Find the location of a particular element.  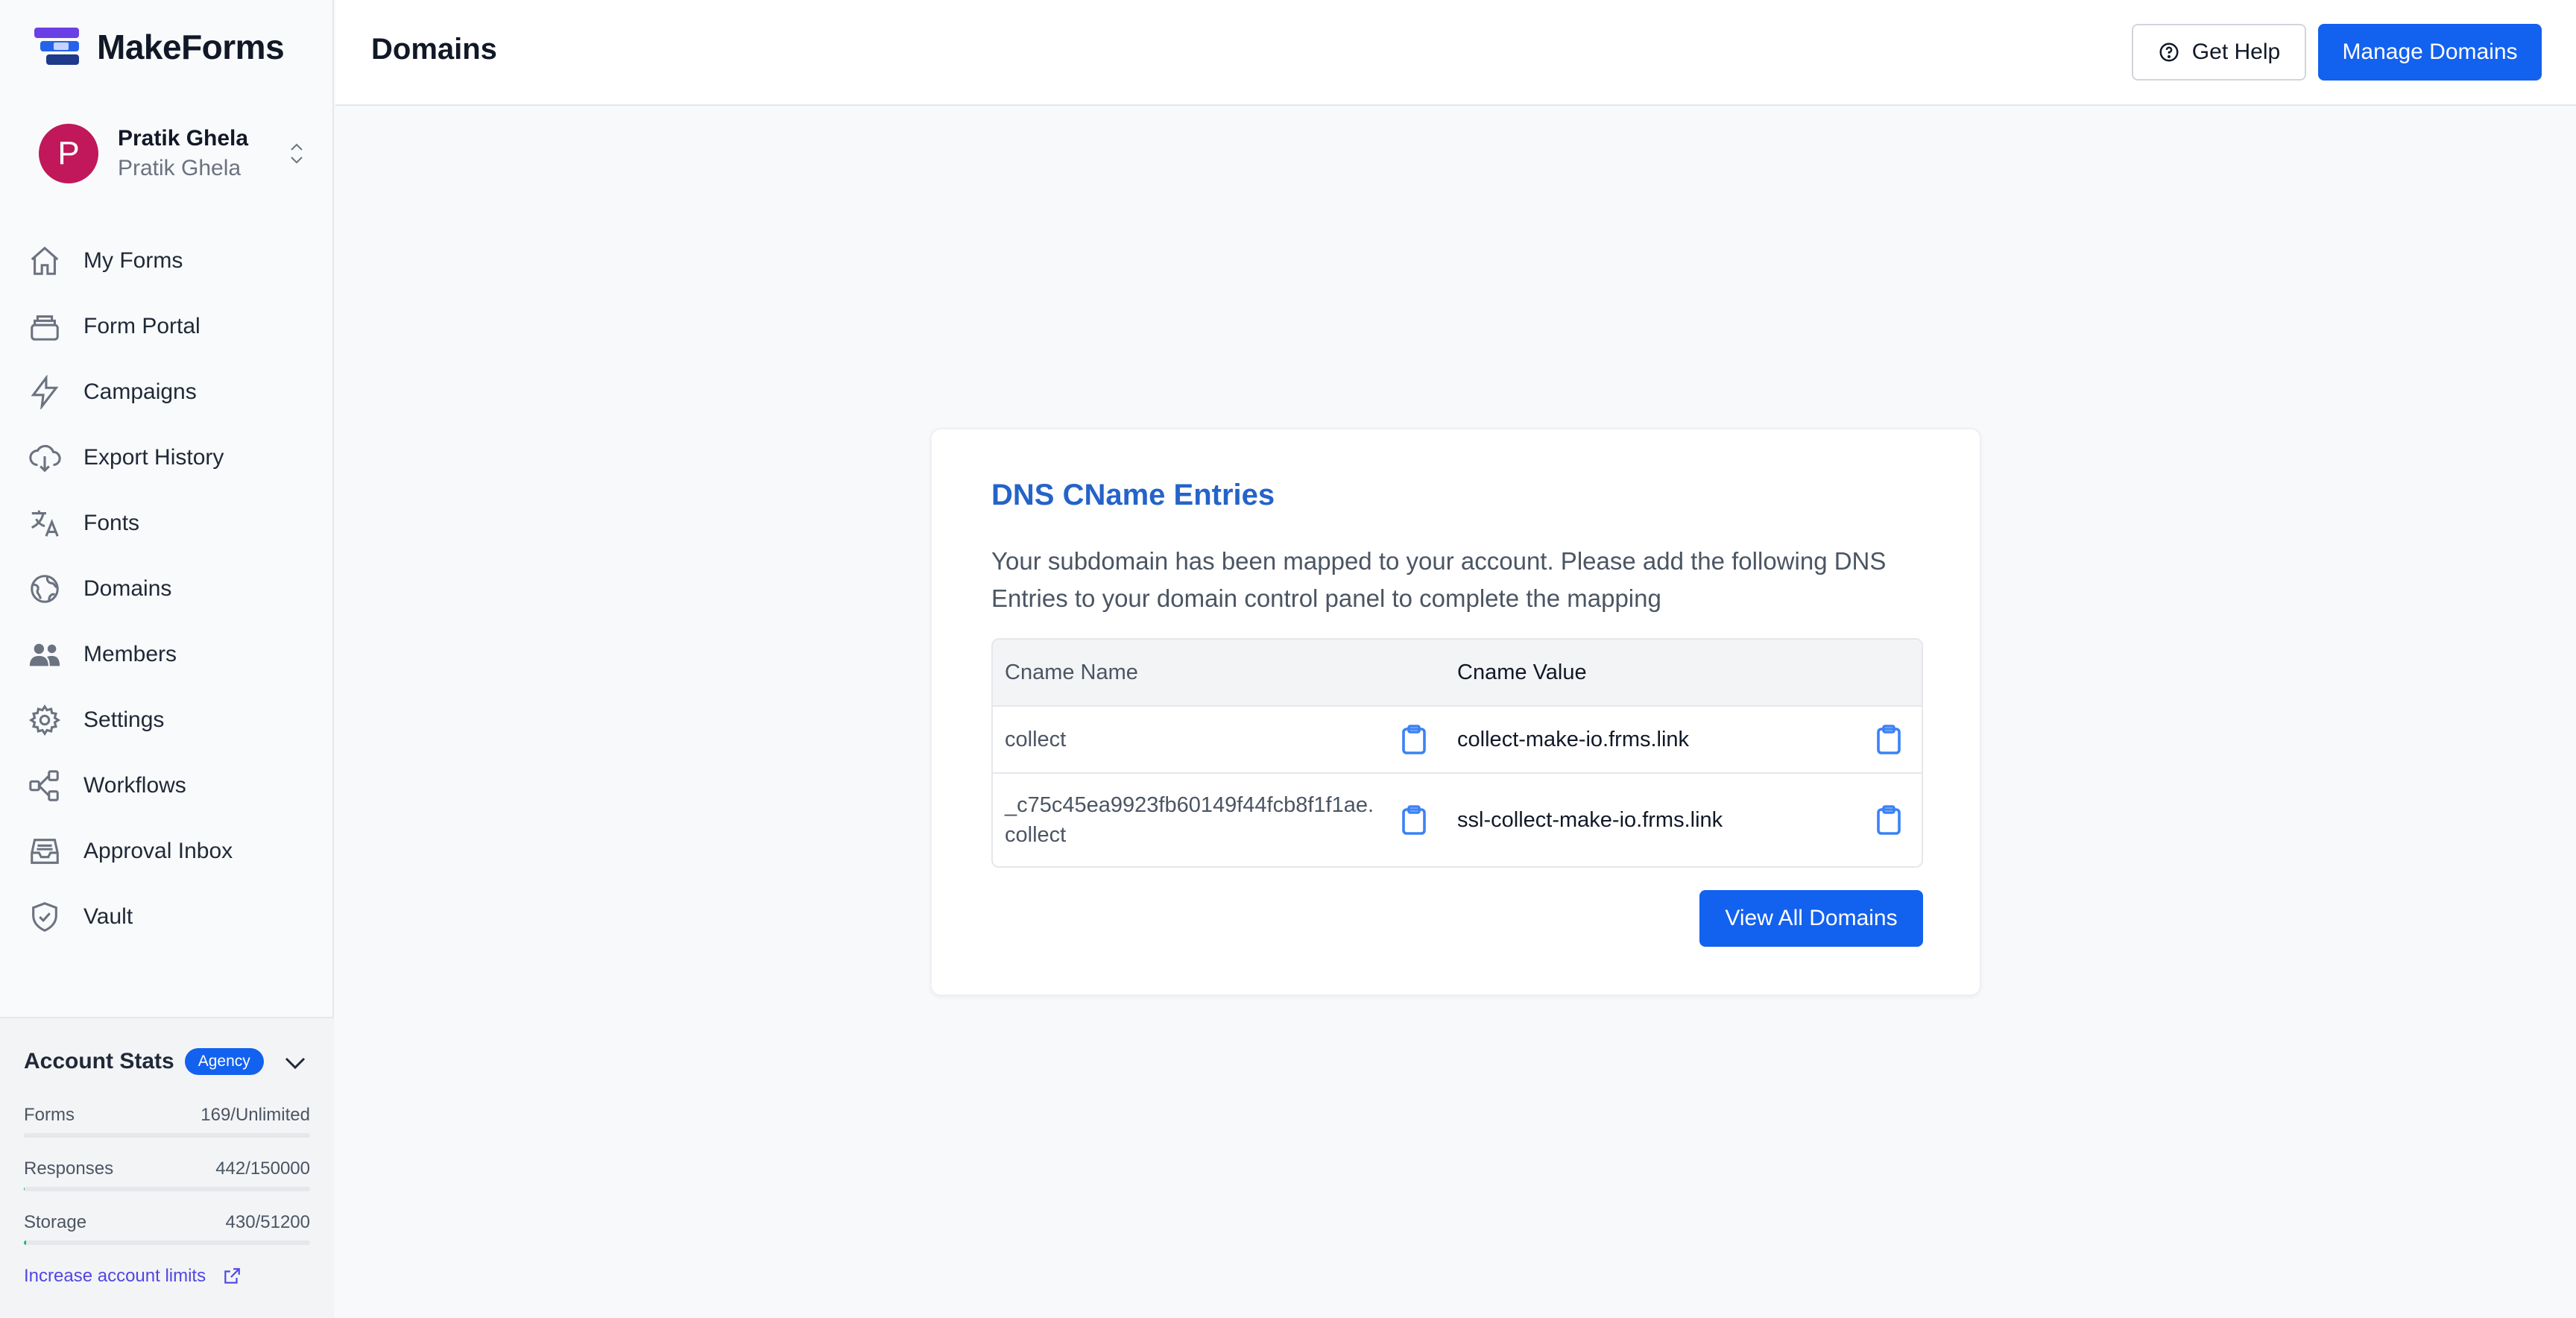

table-header: Cname Name Cname Value is located at coordinates (1457, 673).